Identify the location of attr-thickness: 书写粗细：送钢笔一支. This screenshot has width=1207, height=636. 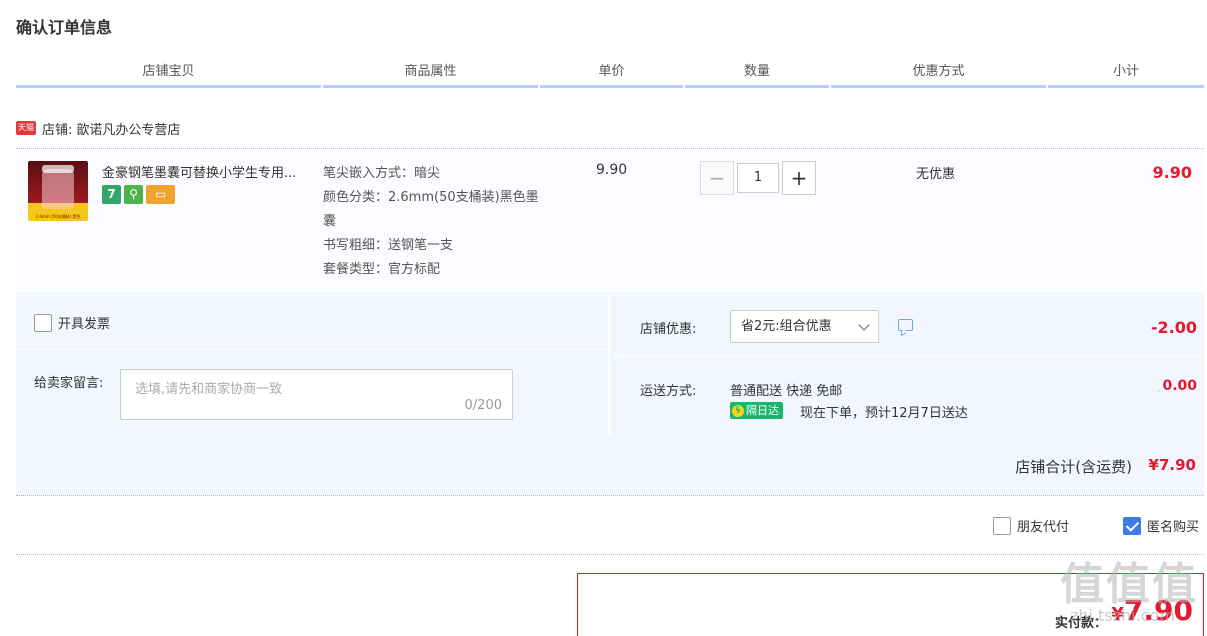
(388, 245).